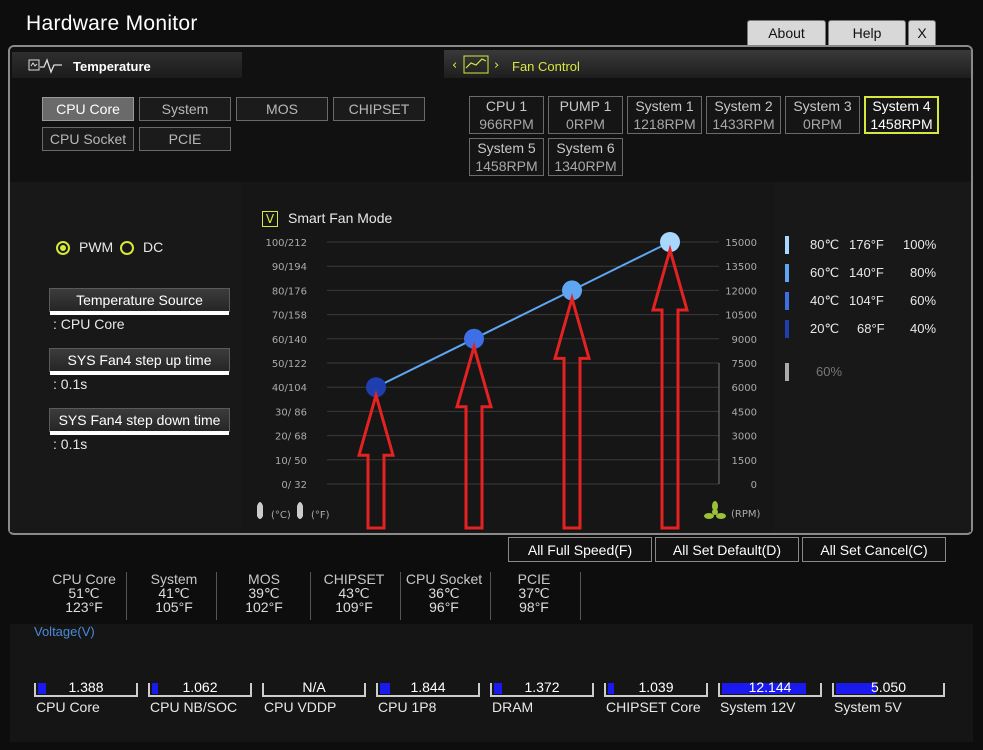  Describe the element at coordinates (127, 248) in the screenshot. I see `dc-radio` at that location.